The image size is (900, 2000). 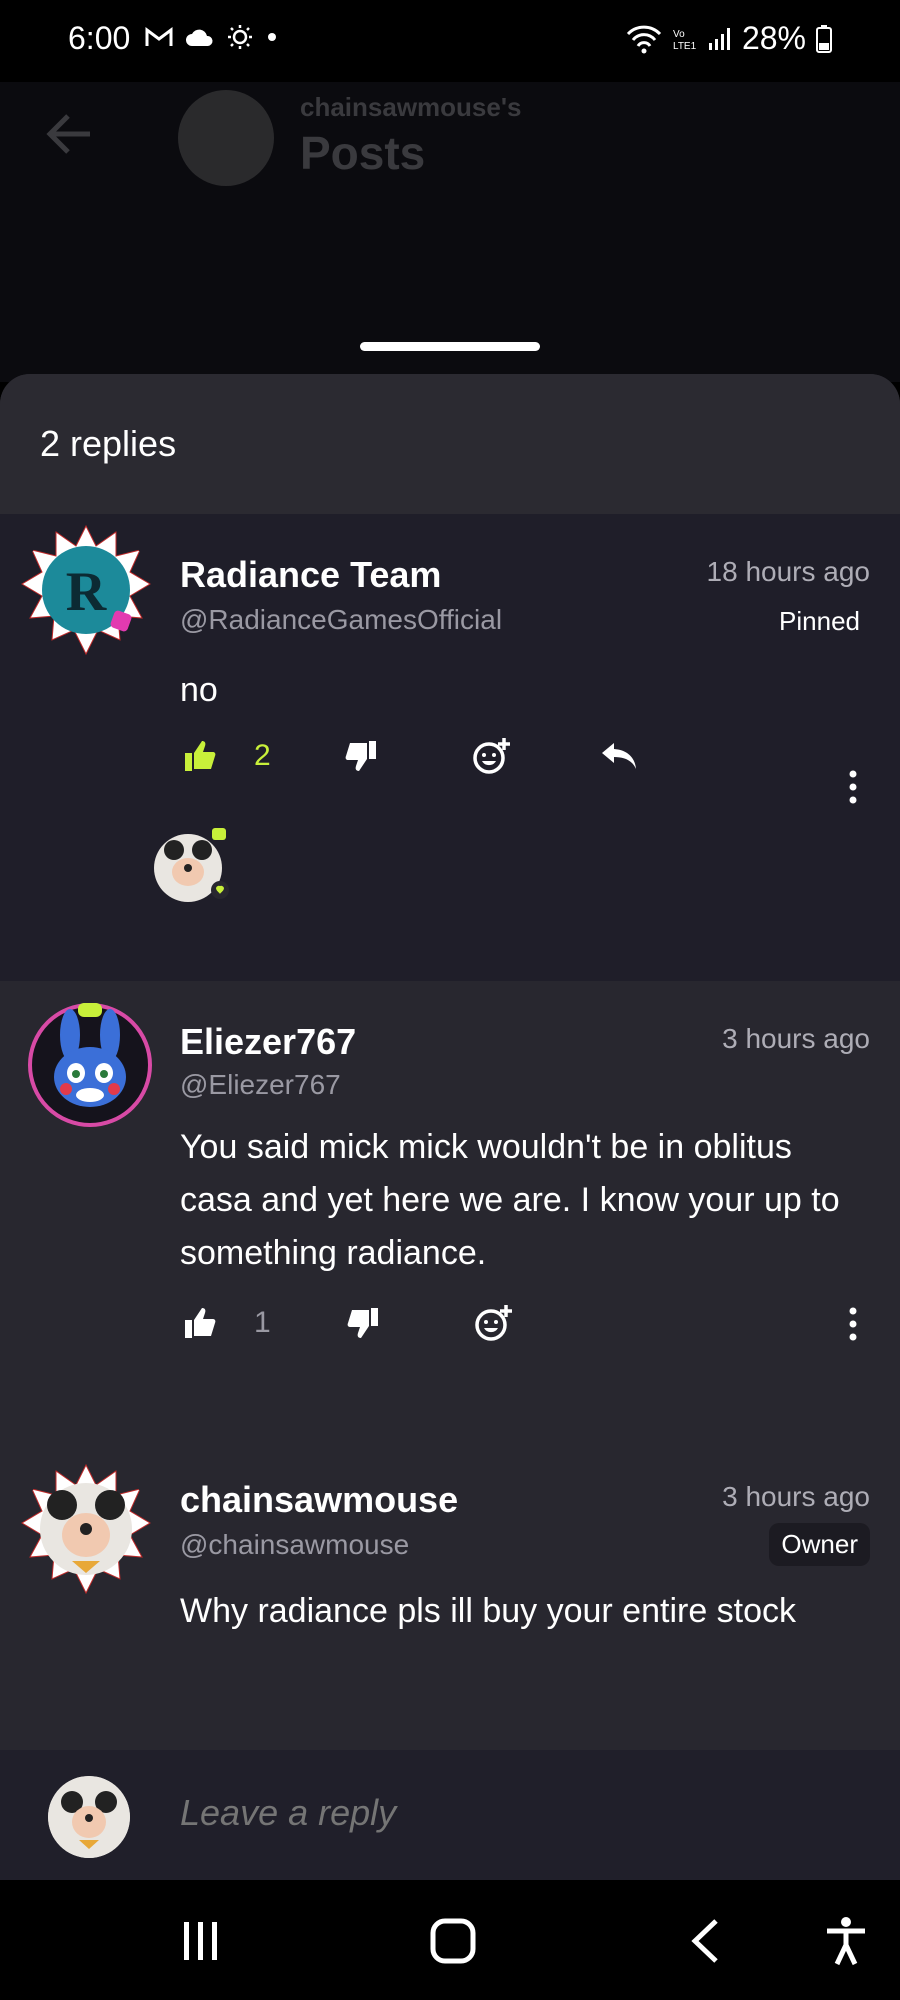 What do you see at coordinates (90, 1065) in the screenshot?
I see `eliezer767-avatar` at bounding box center [90, 1065].